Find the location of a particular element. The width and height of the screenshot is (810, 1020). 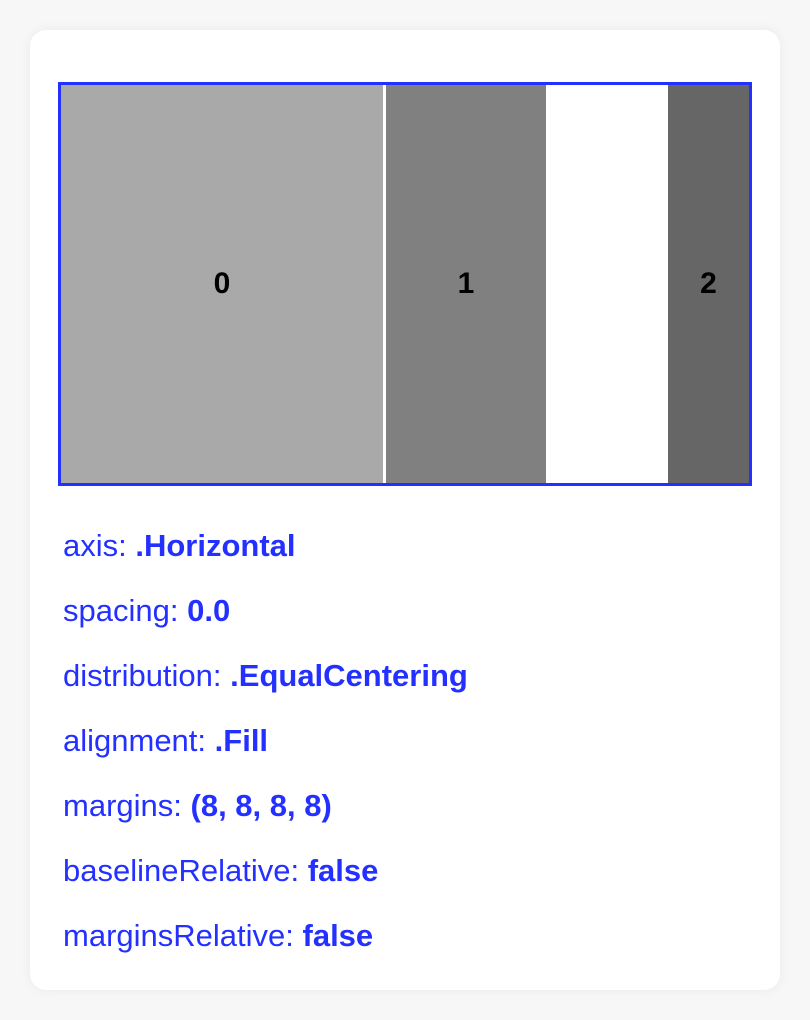

property-value: .Horizontal is located at coordinates (215, 545).